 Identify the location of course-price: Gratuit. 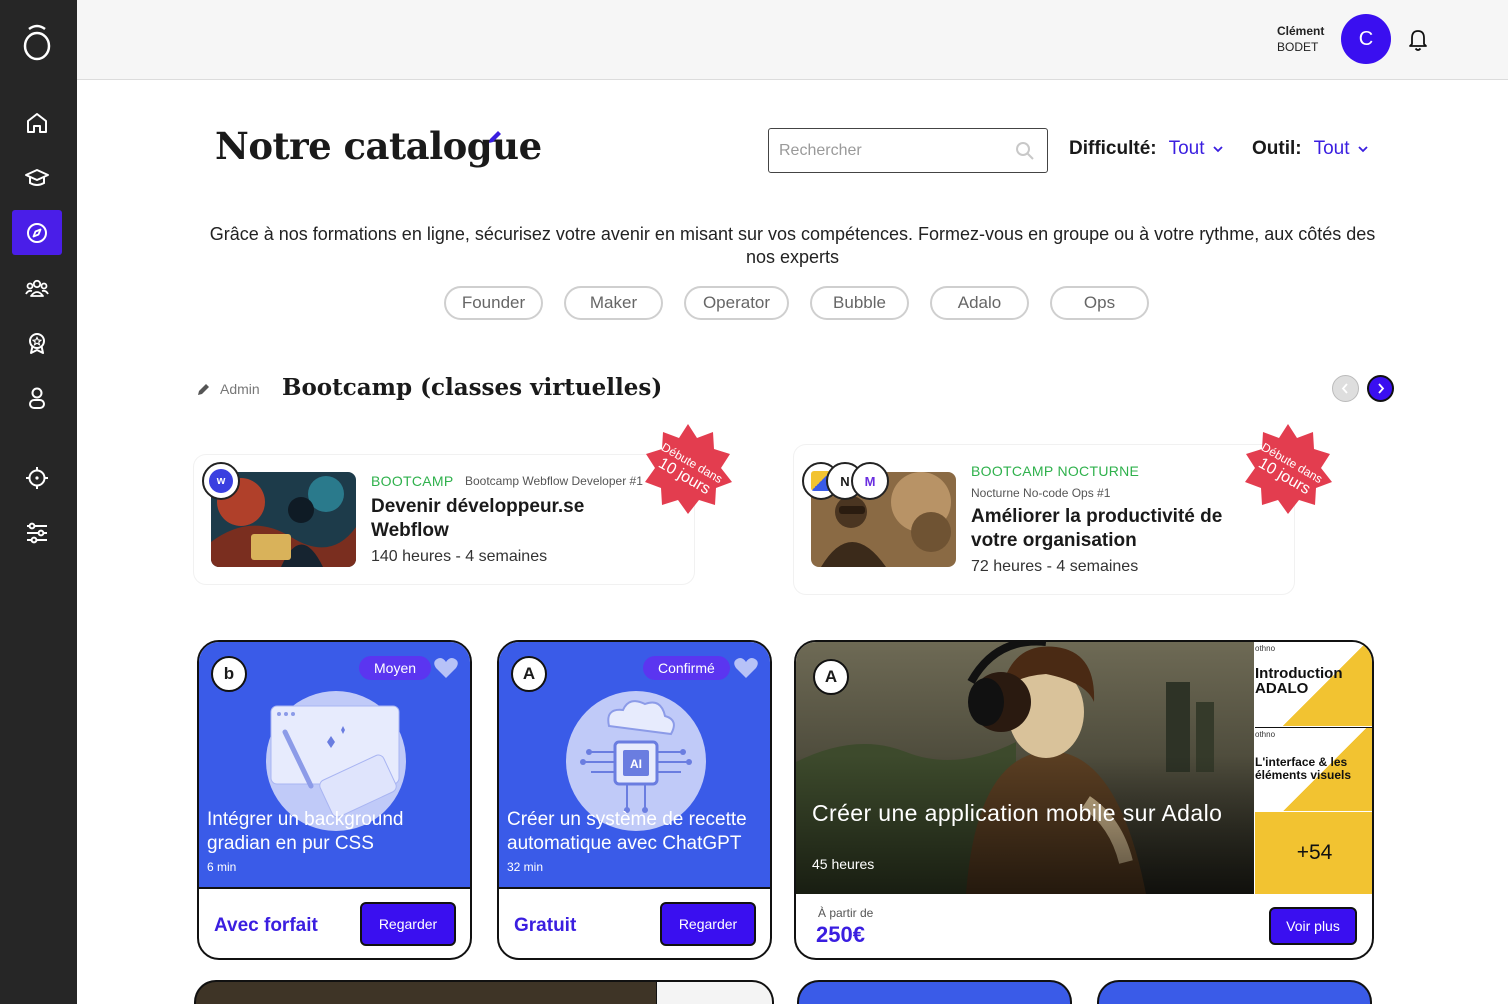
(545, 925).